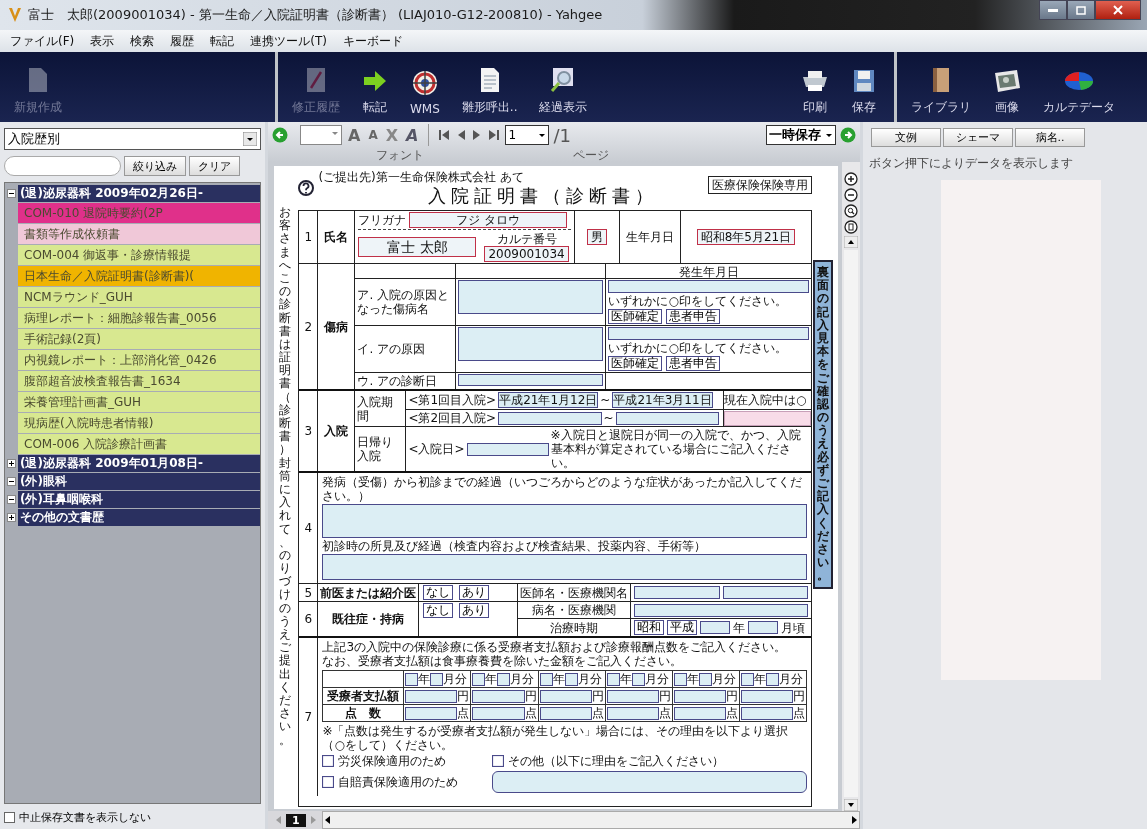 Image resolution: width=1147 pixels, height=829 pixels. I want to click on zoom-in-icon, so click(851, 179).